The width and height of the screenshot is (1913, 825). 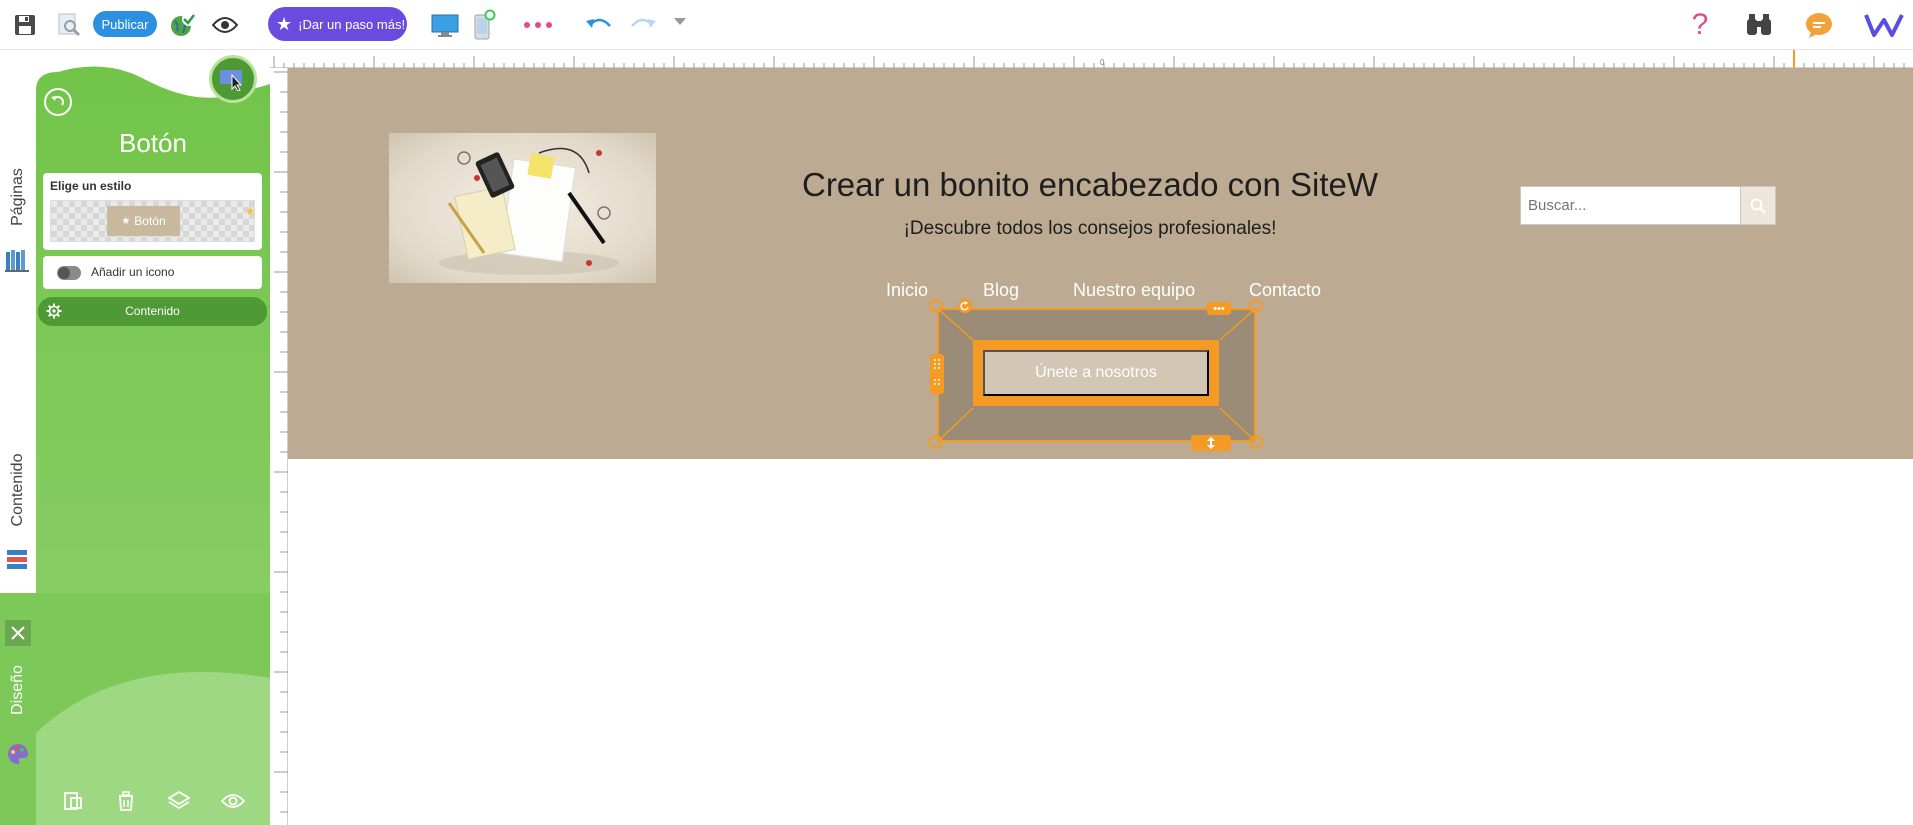 I want to click on content-settings-button: Contenido, so click(x=152, y=311).